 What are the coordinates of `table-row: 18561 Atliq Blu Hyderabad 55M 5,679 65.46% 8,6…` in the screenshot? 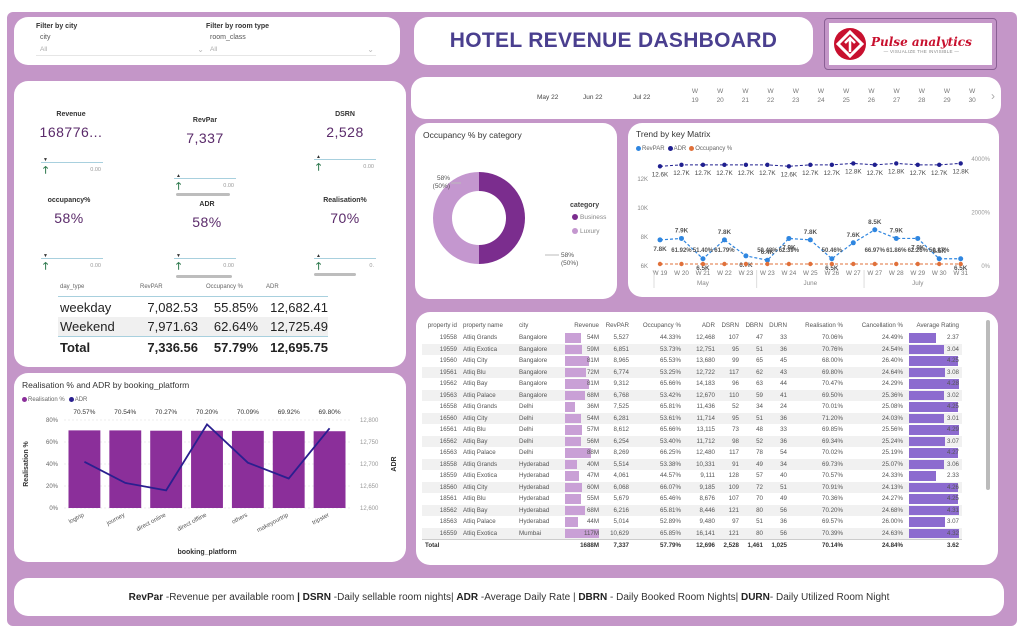 It's located at (692, 499).